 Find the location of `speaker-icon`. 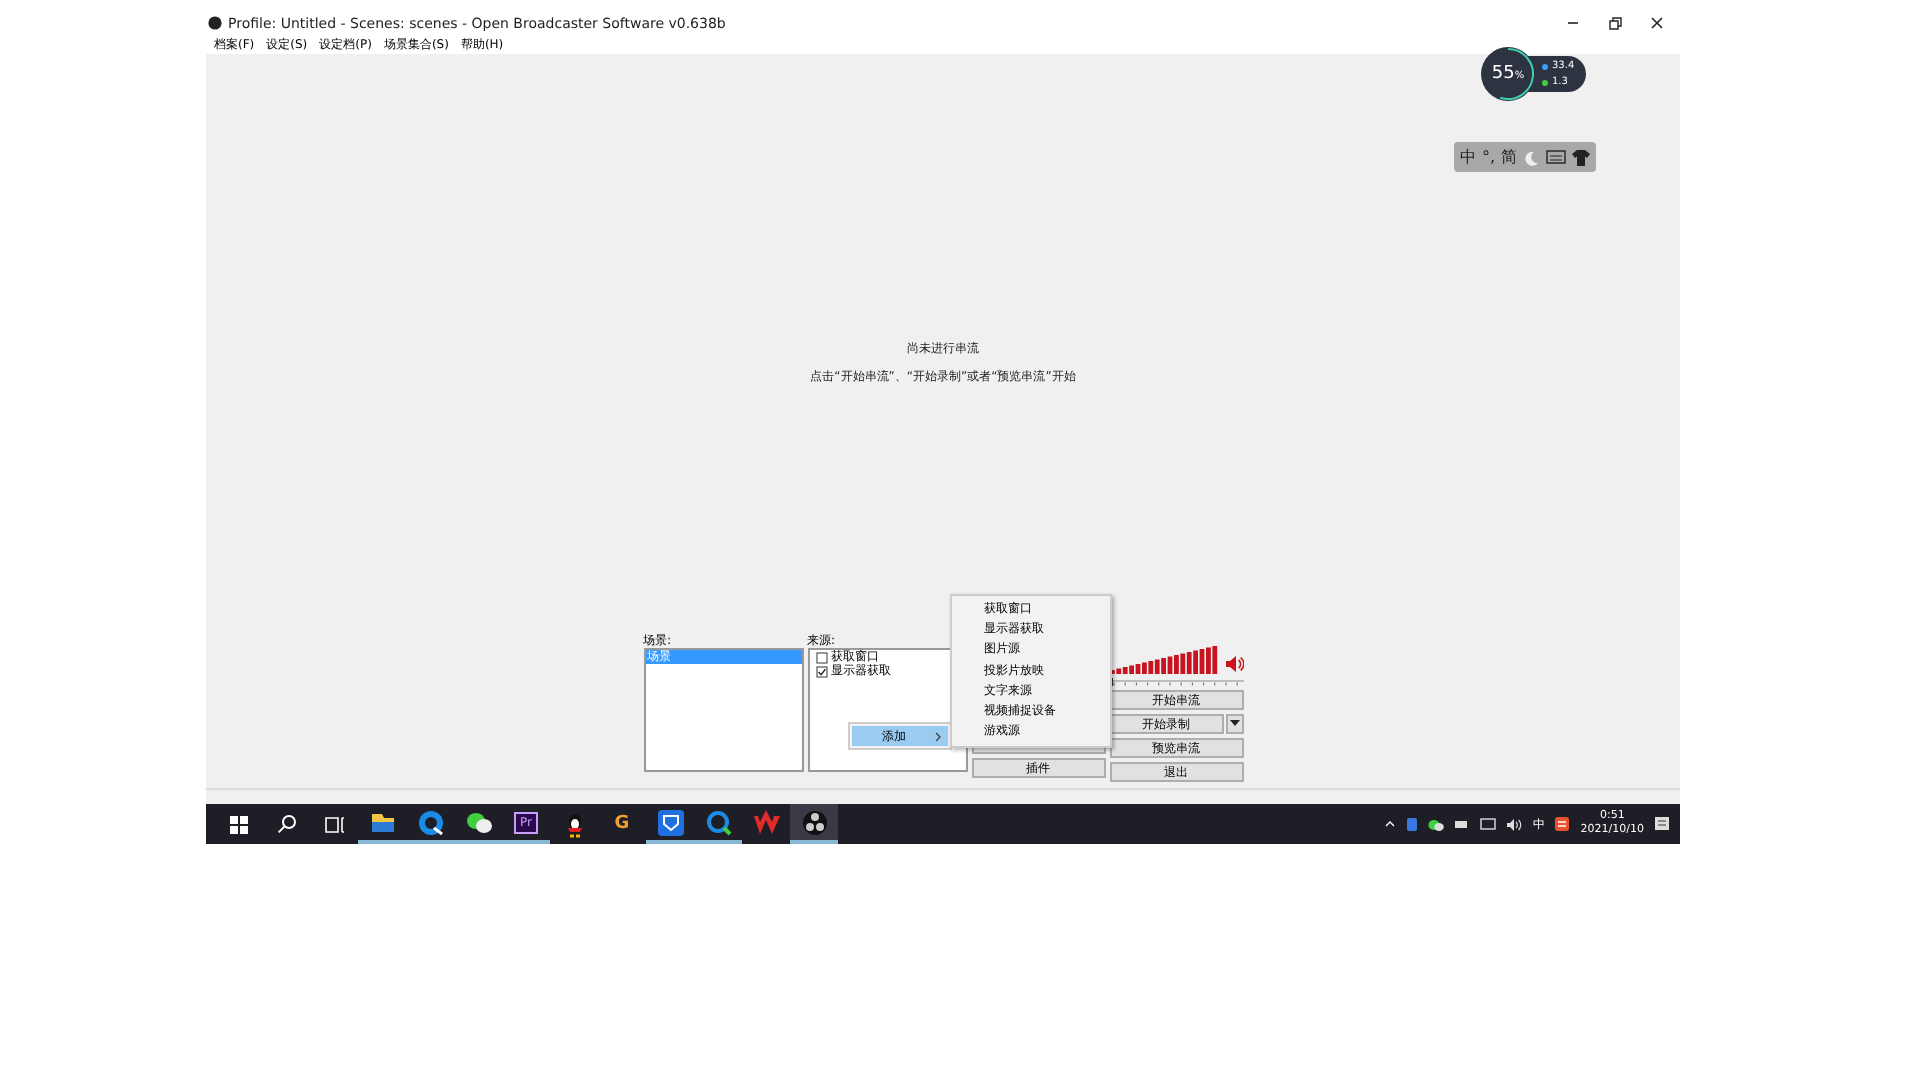

speaker-icon is located at coordinates (1233, 664).